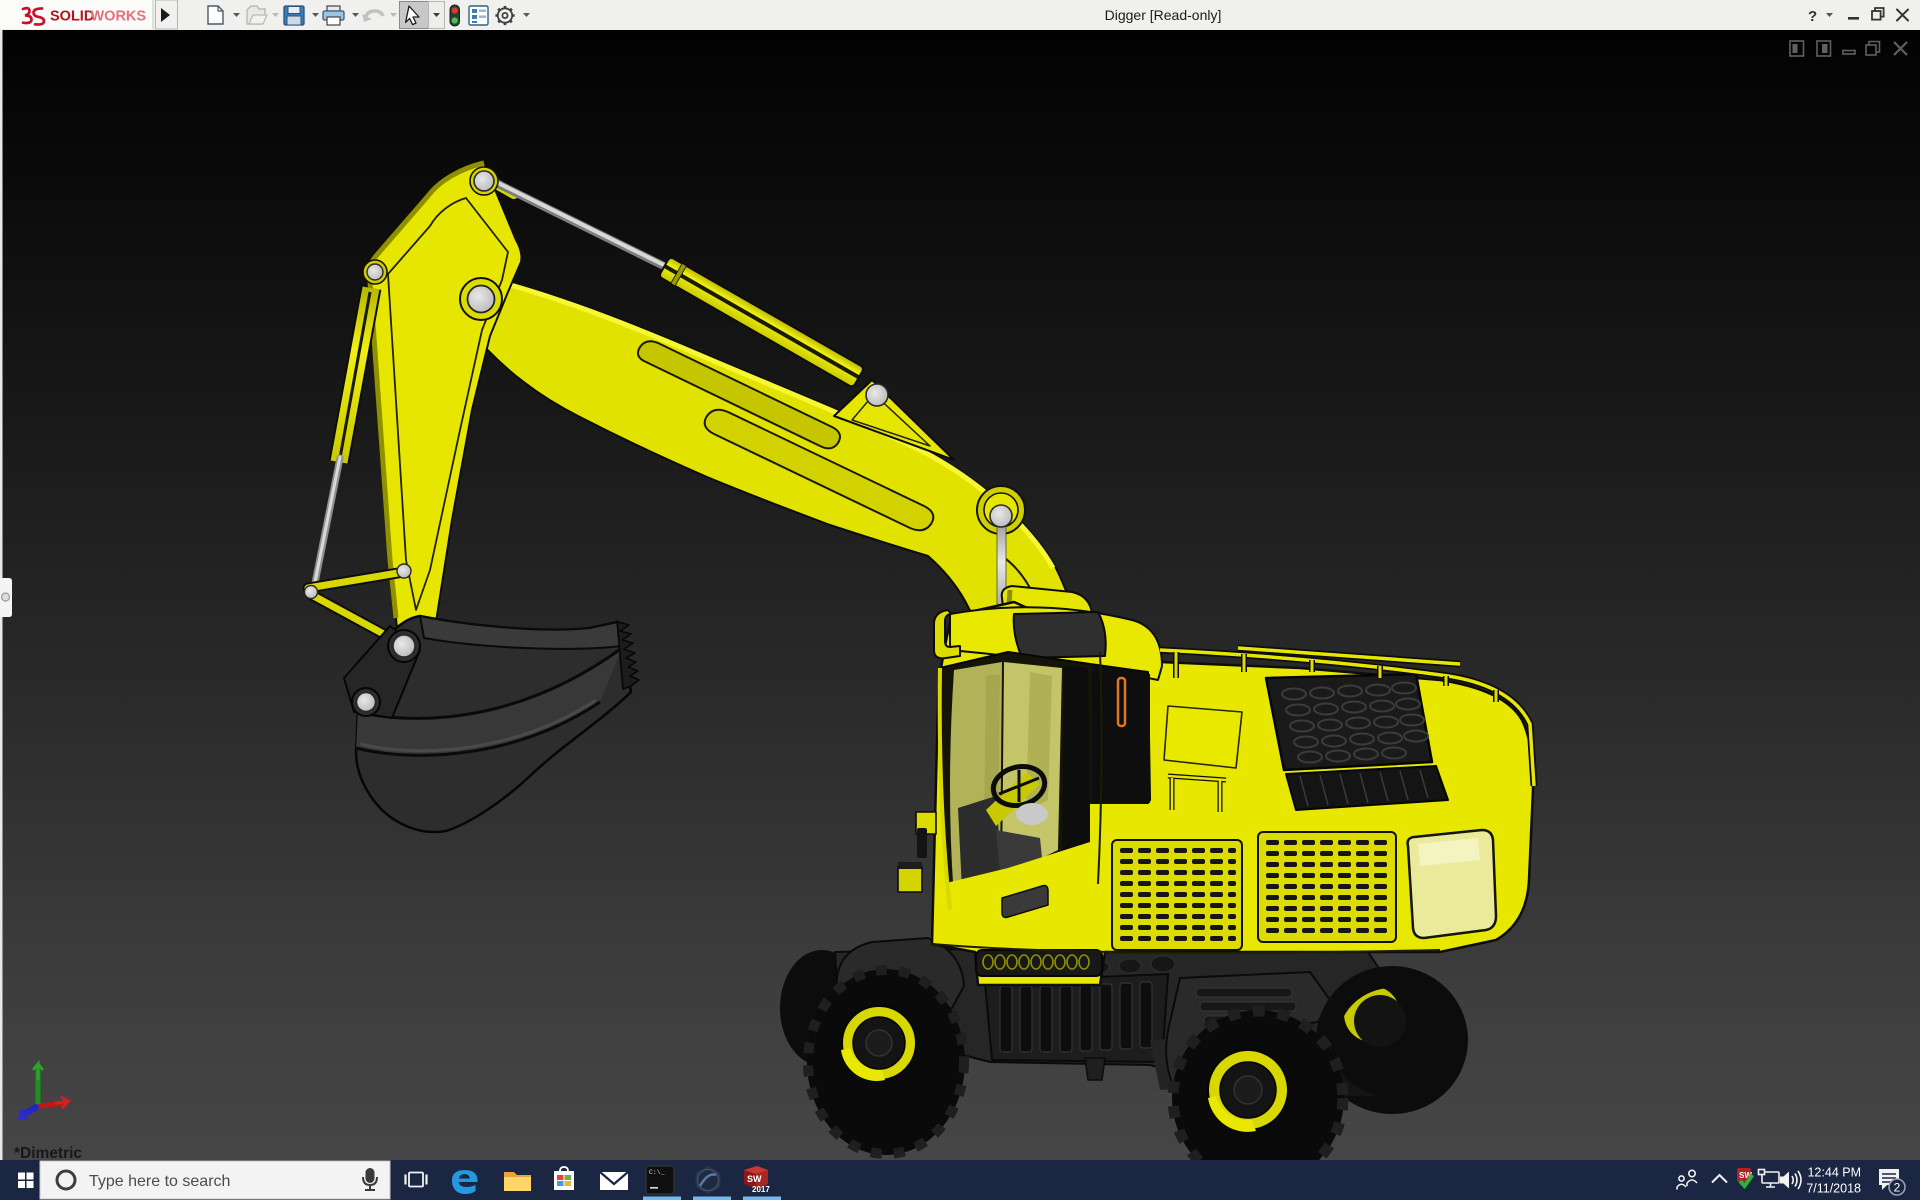 Image resolution: width=1920 pixels, height=1200 pixels. Describe the element at coordinates (72, 17) in the screenshot. I see `svg-text: SOLID` at that location.